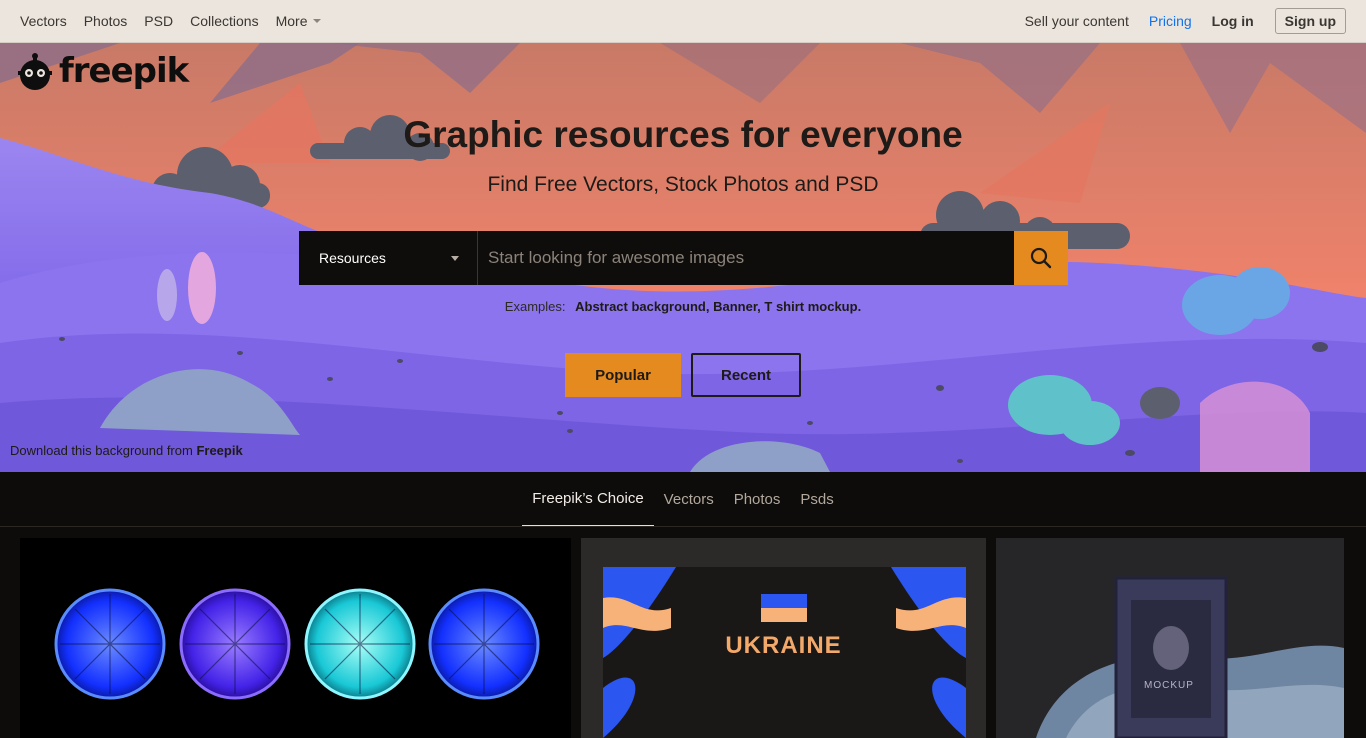 The image size is (1366, 738). I want to click on tab-vectors: Vectors, so click(689, 499).